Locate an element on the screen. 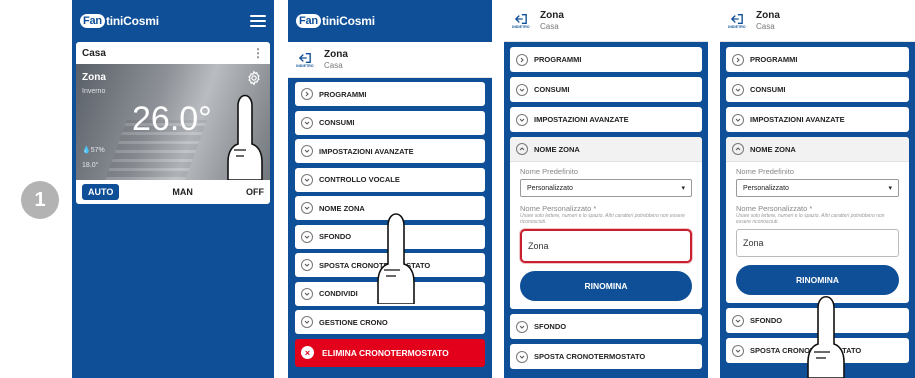 The width and height of the screenshot is (915, 378). kebab-menu-icon: ⋮ is located at coordinates (258, 53).